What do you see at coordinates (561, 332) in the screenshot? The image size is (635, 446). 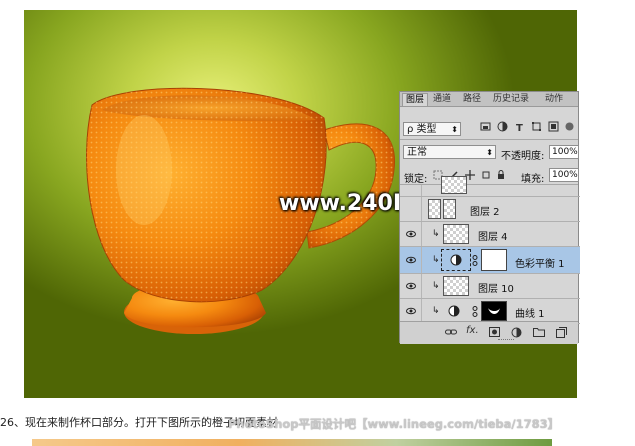 I see `new-layer-icon` at bounding box center [561, 332].